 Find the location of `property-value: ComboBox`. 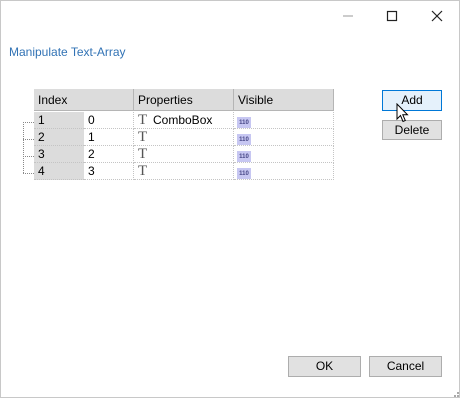

property-value: ComboBox is located at coordinates (183, 120).